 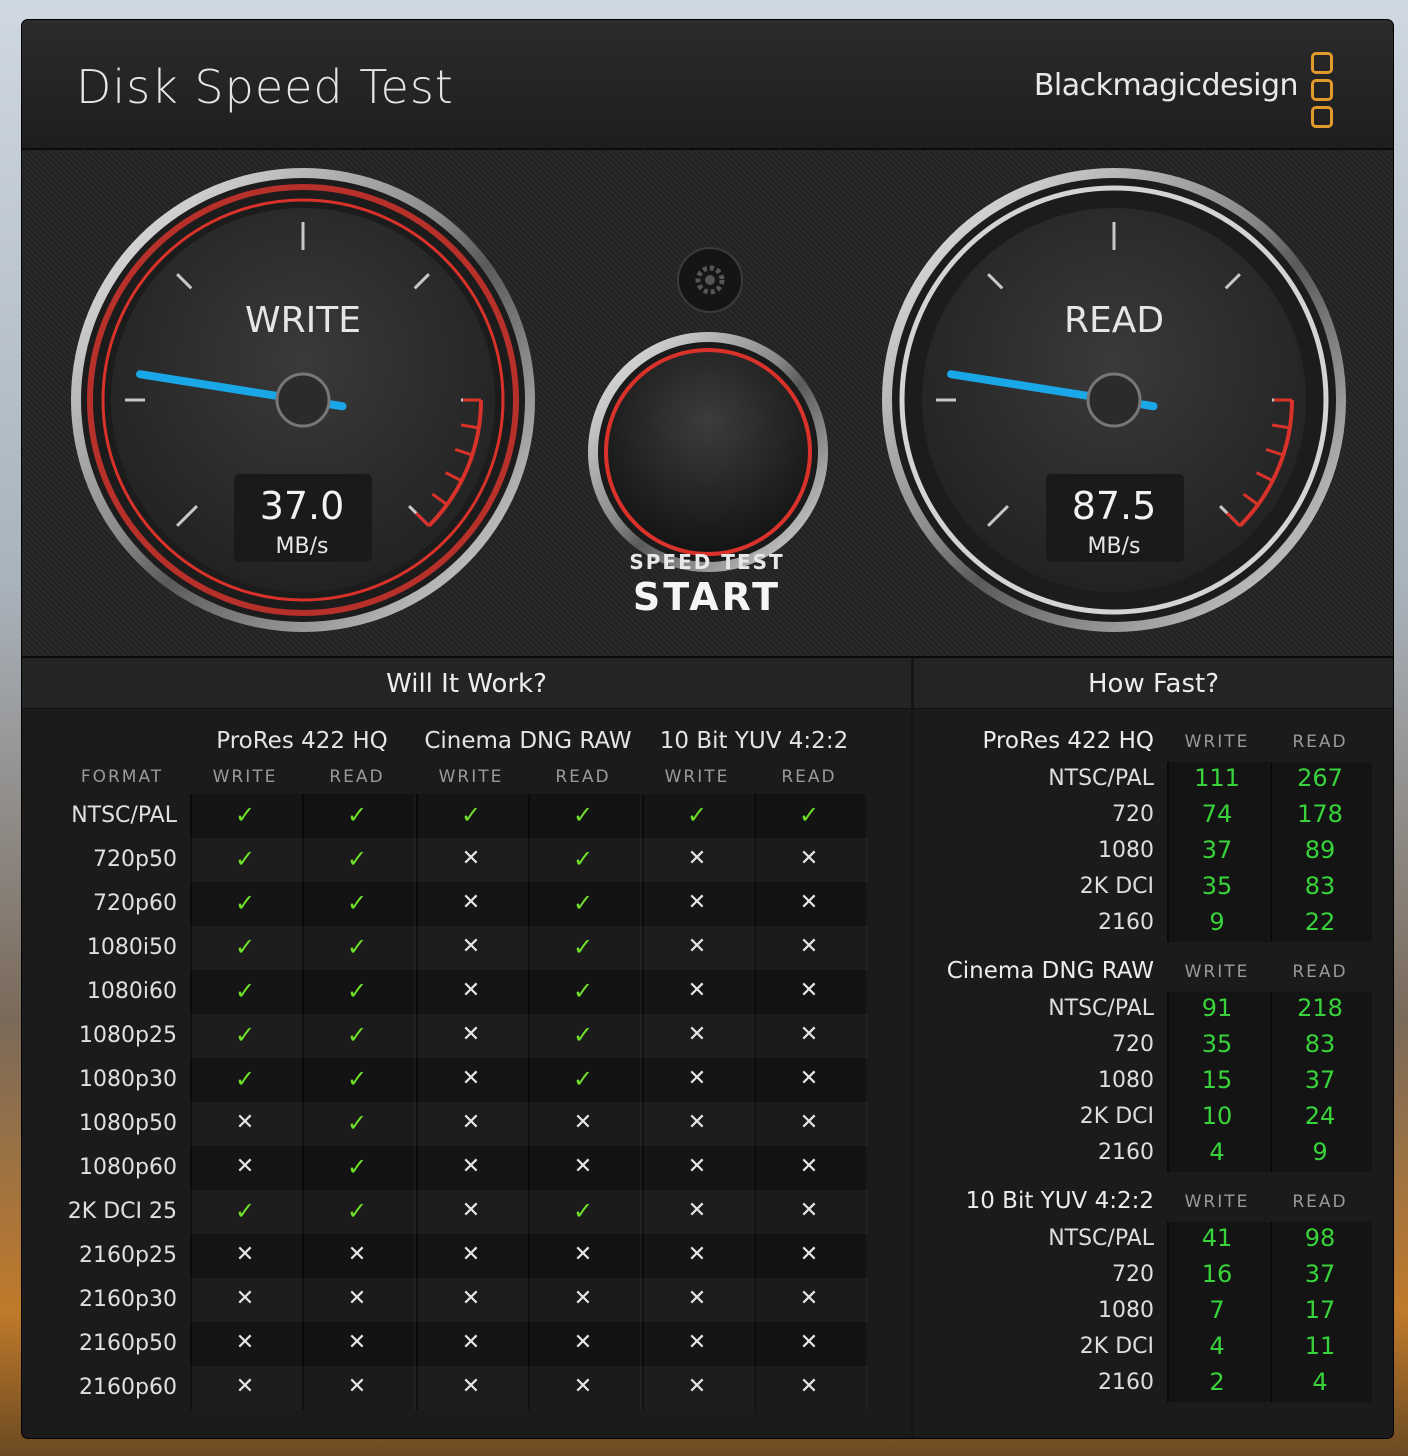 What do you see at coordinates (1217, 1382) in the screenshot?
I see `write-speed-cell: 2` at bounding box center [1217, 1382].